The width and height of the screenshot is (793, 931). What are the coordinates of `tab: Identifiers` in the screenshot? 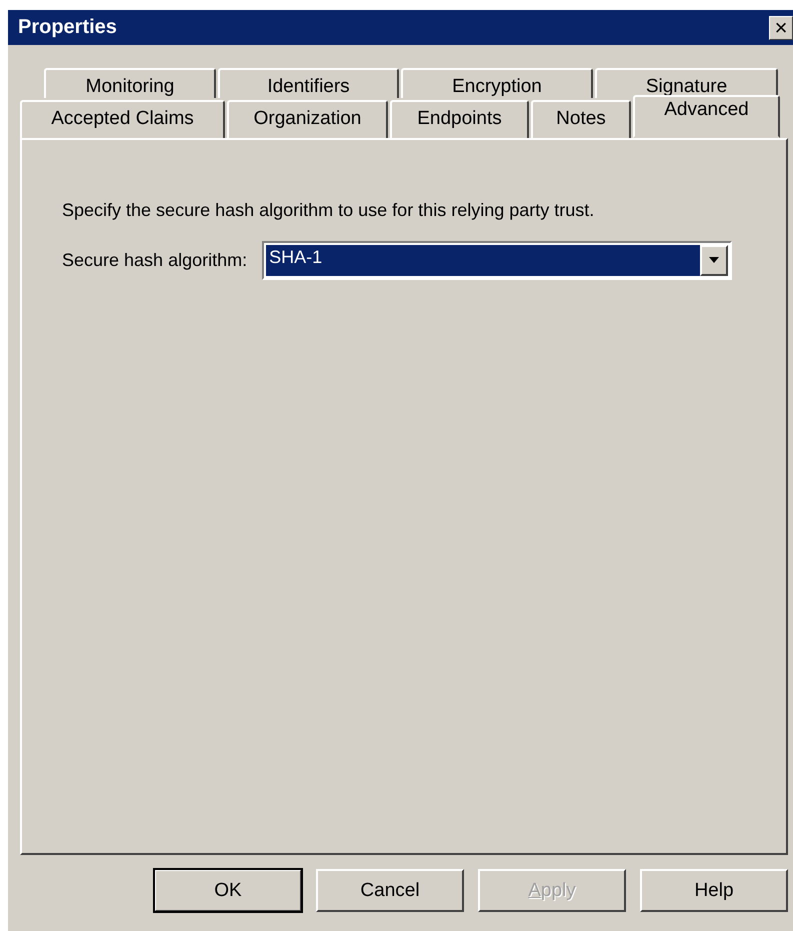 It's located at (308, 83).